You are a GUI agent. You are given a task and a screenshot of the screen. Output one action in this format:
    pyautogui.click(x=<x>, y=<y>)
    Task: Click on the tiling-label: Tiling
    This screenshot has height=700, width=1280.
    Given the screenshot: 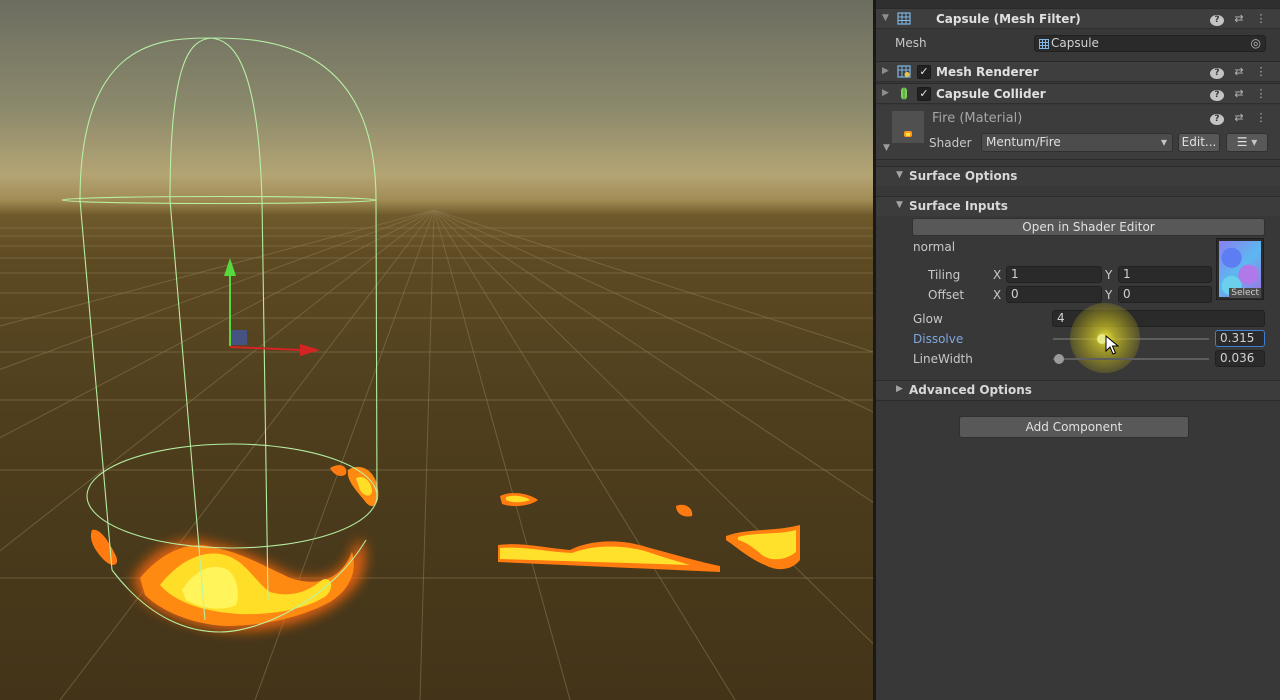 What is the action you would take?
    pyautogui.click(x=944, y=275)
    